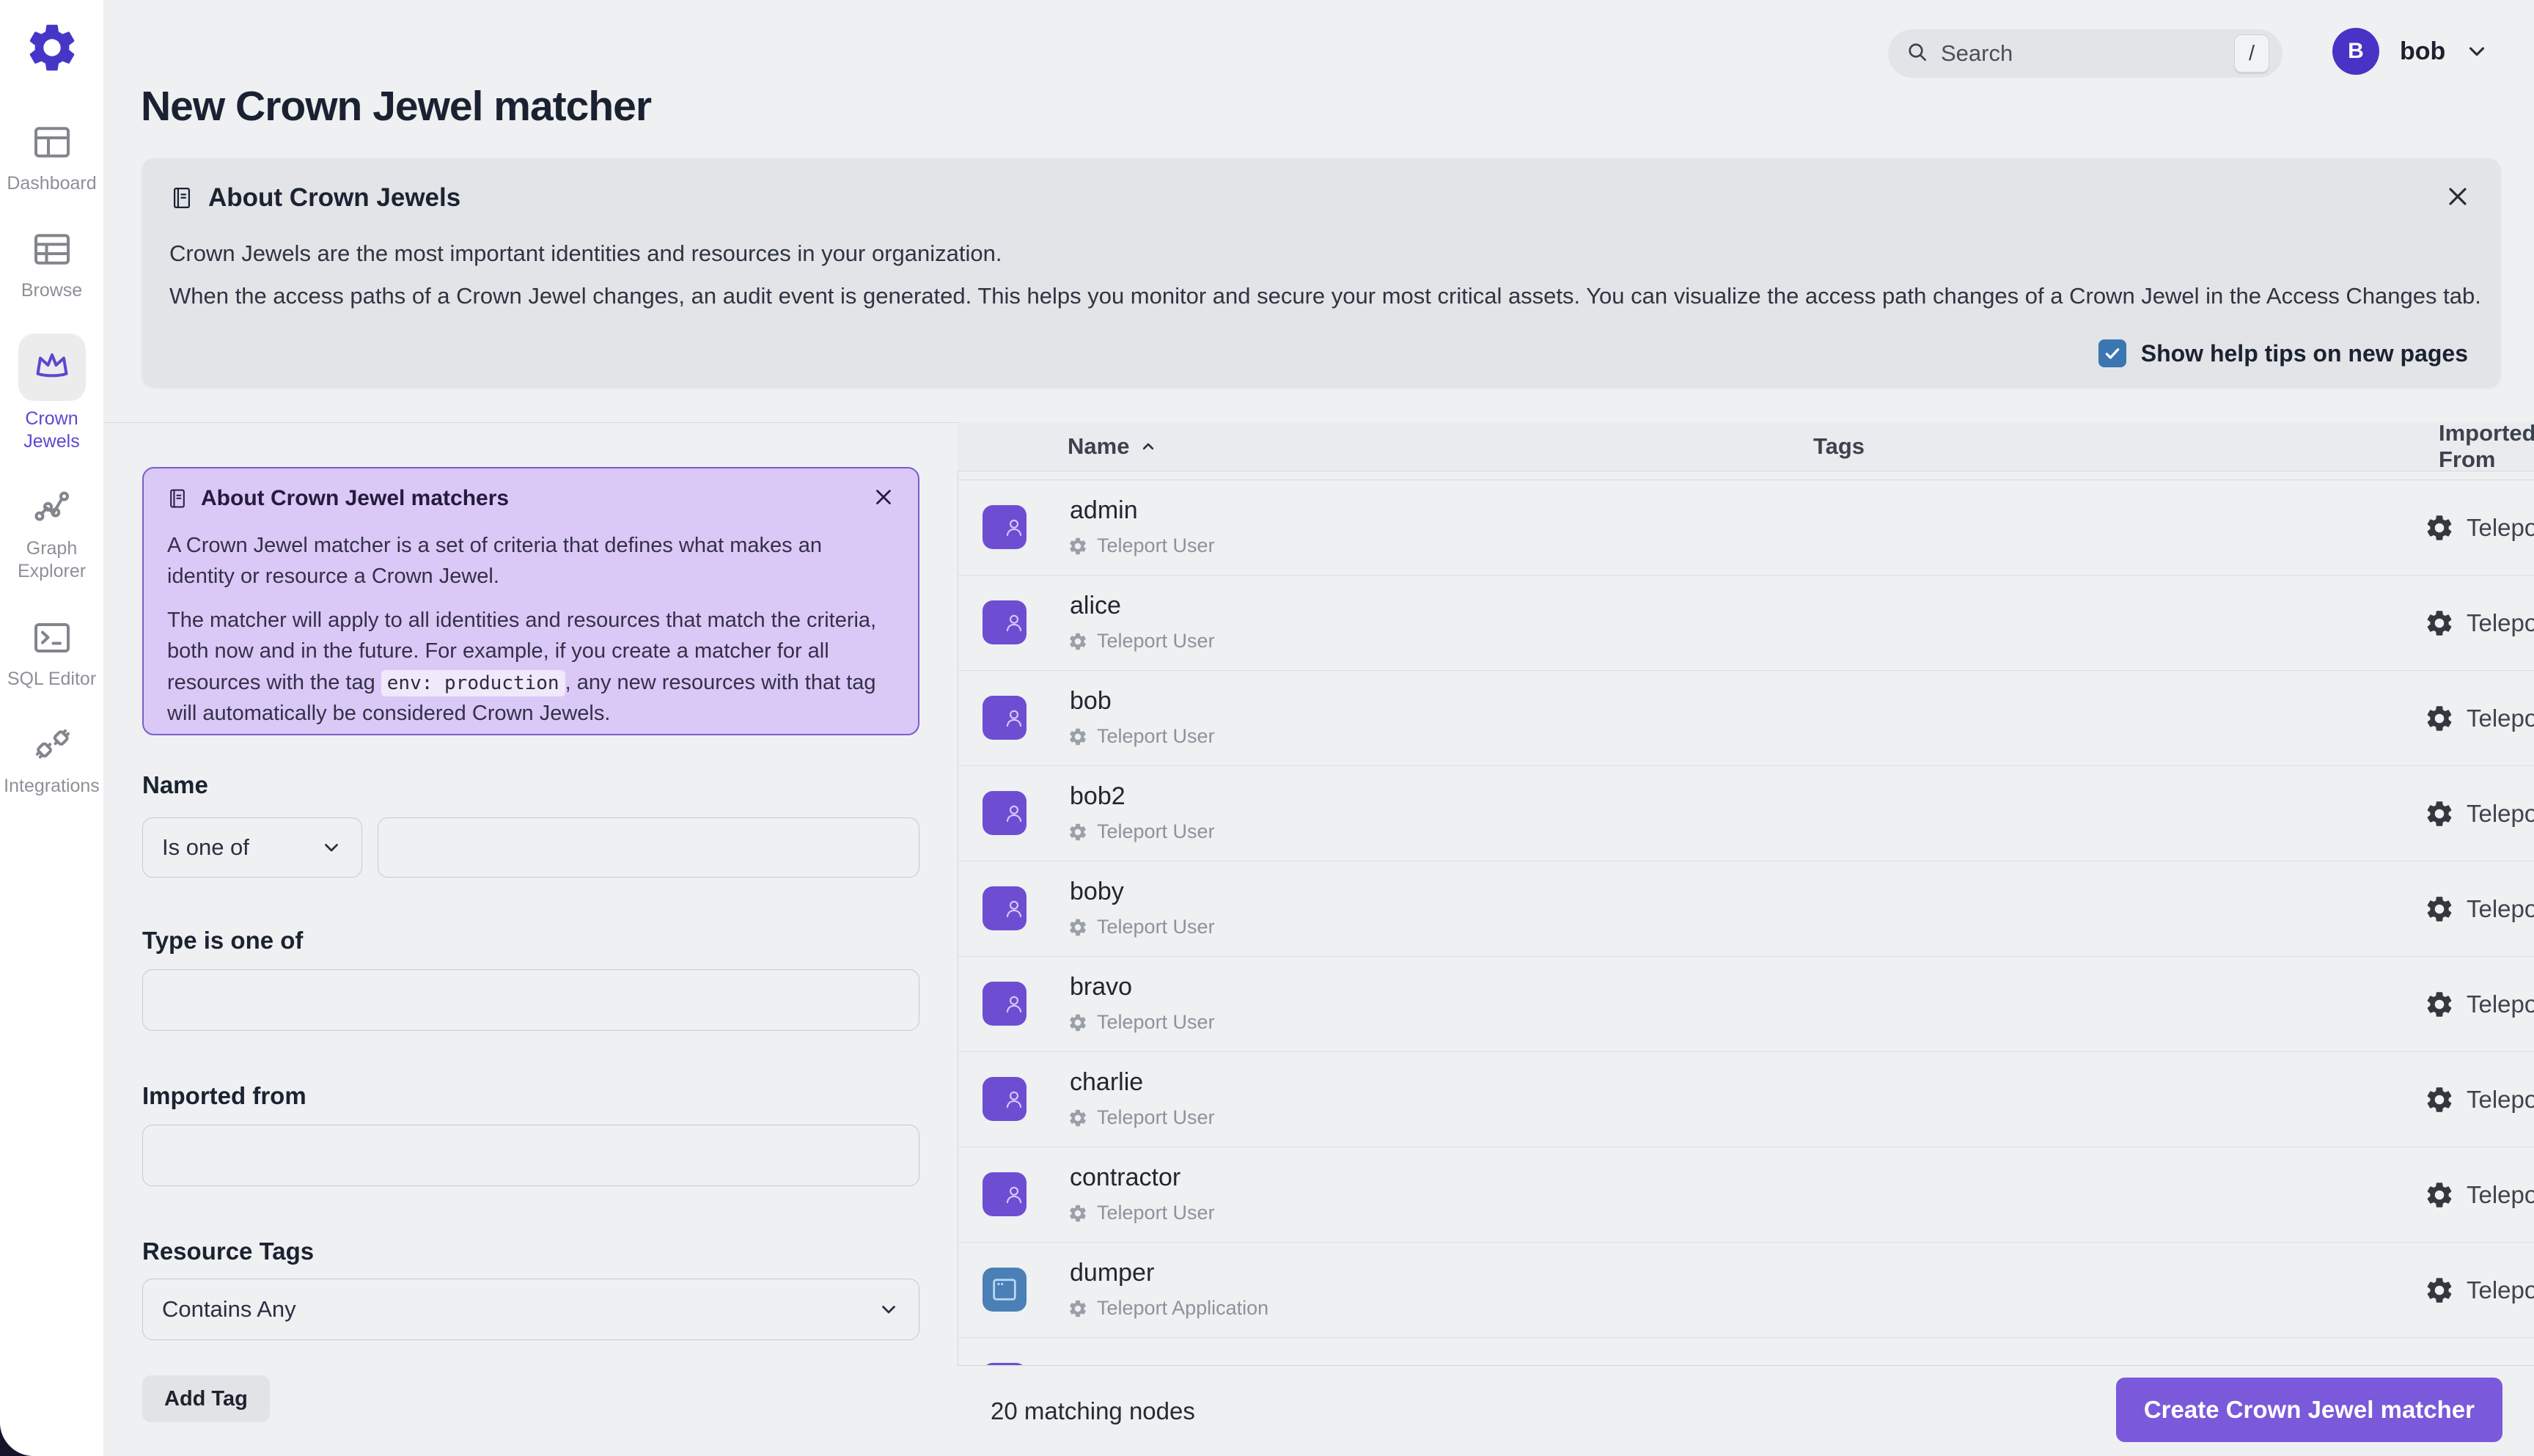  What do you see at coordinates (2355, 51) in the screenshot?
I see `avatar: B` at bounding box center [2355, 51].